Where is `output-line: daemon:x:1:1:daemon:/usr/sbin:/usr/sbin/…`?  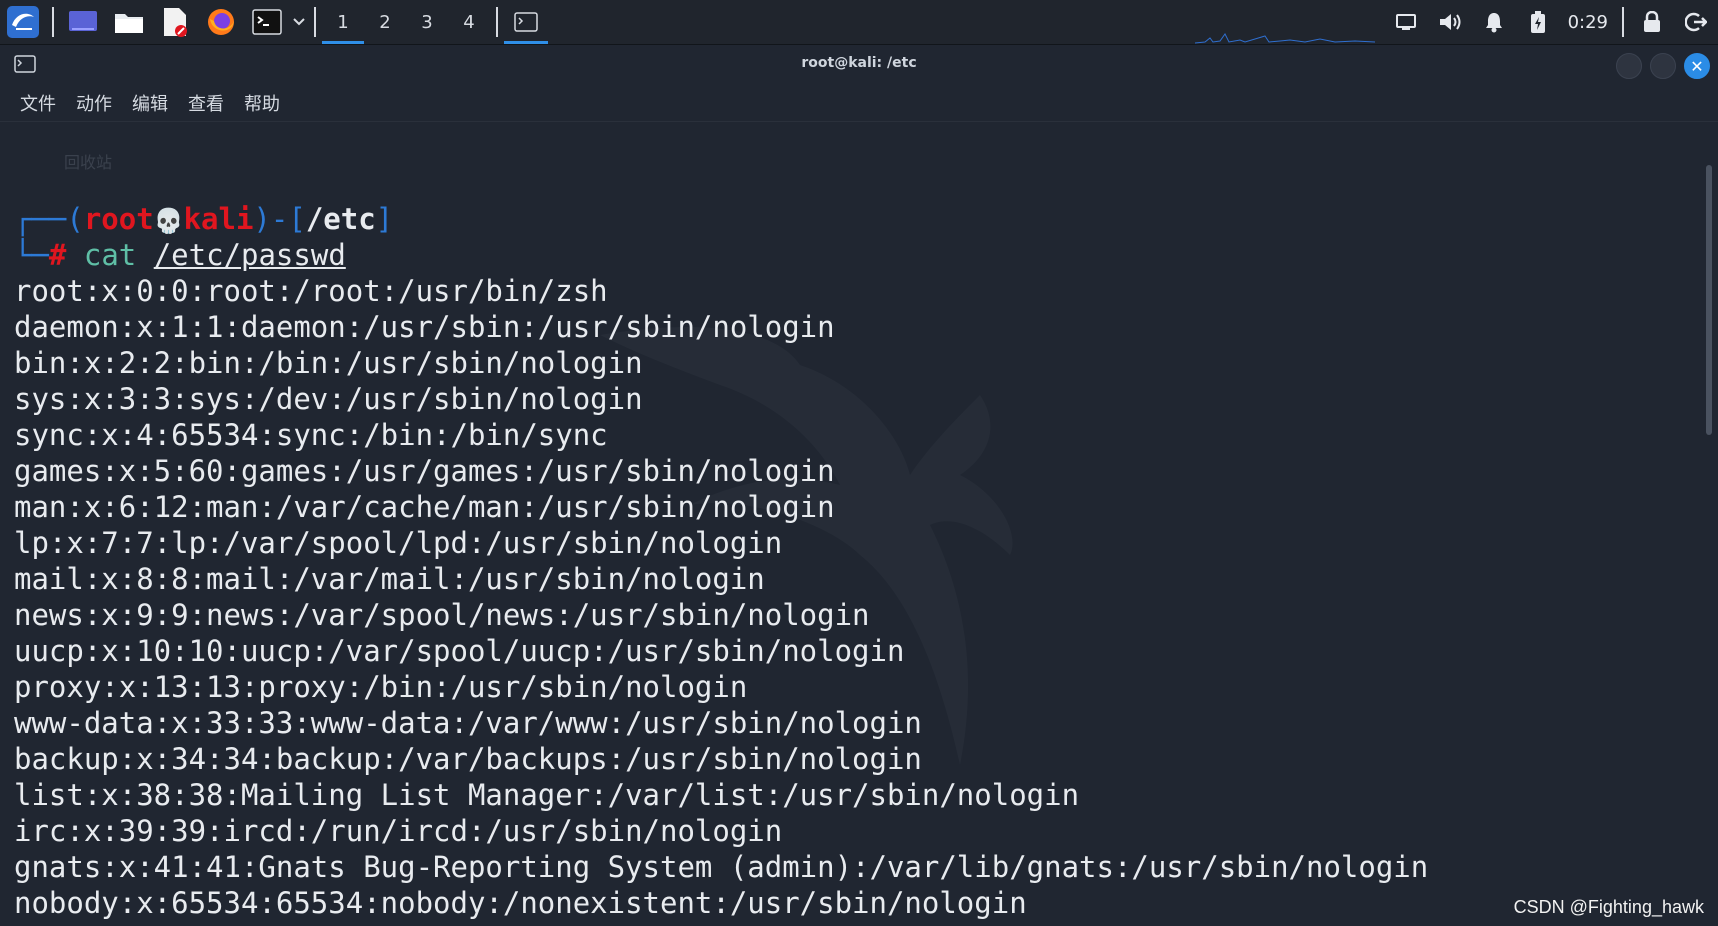
output-line: daemon:x:1:1:daemon:/usr/sbin:/usr/sbin/… is located at coordinates (424, 327).